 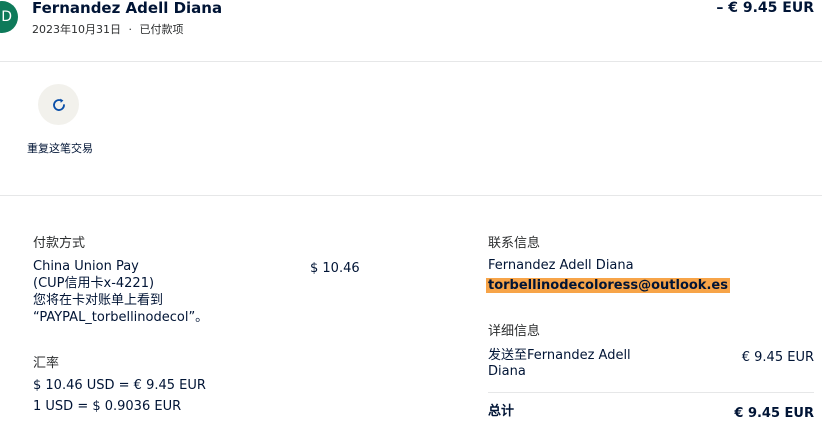 I want to click on statement-note-line2: “PAYPAL_torbellinodecol”。, so click(x=121, y=317).